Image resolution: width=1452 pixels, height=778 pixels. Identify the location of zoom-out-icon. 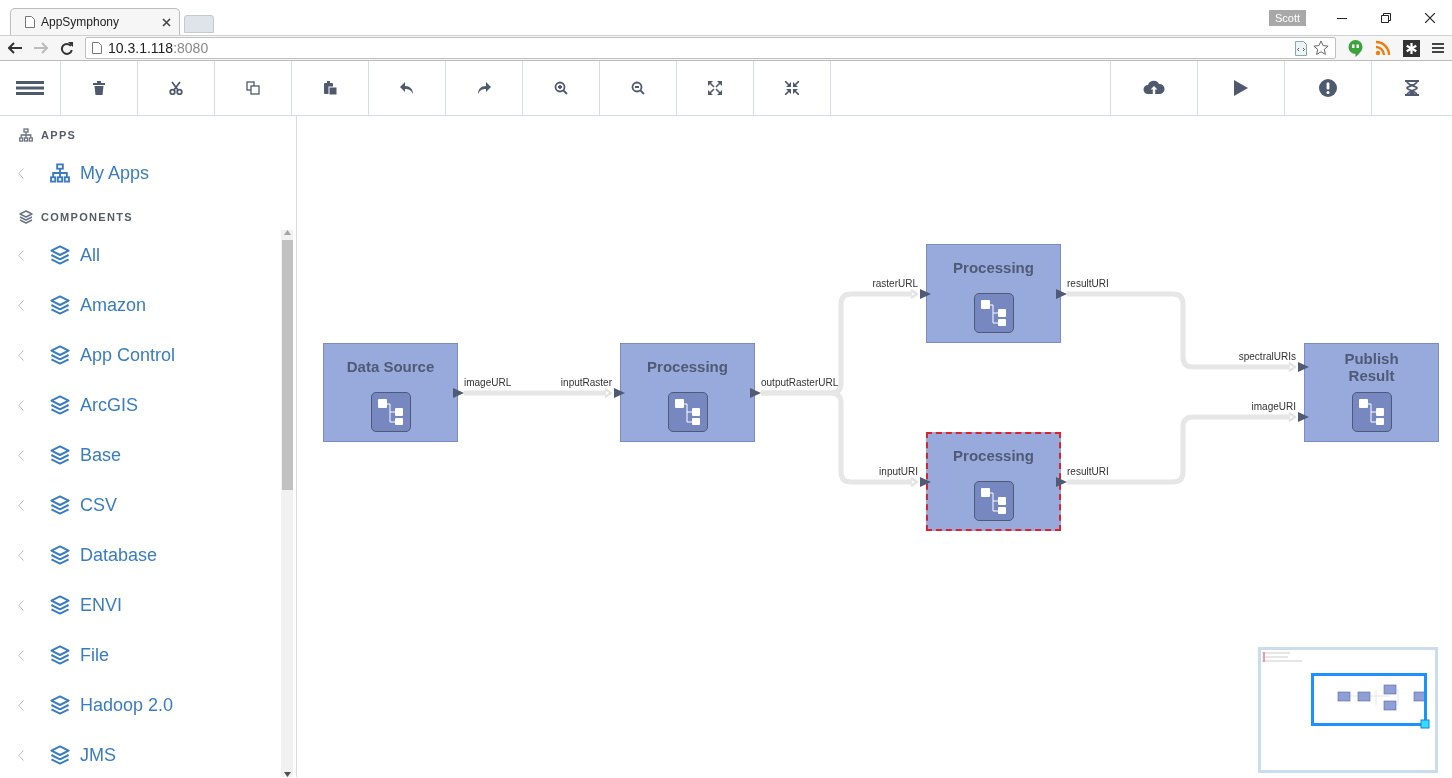
(638, 88).